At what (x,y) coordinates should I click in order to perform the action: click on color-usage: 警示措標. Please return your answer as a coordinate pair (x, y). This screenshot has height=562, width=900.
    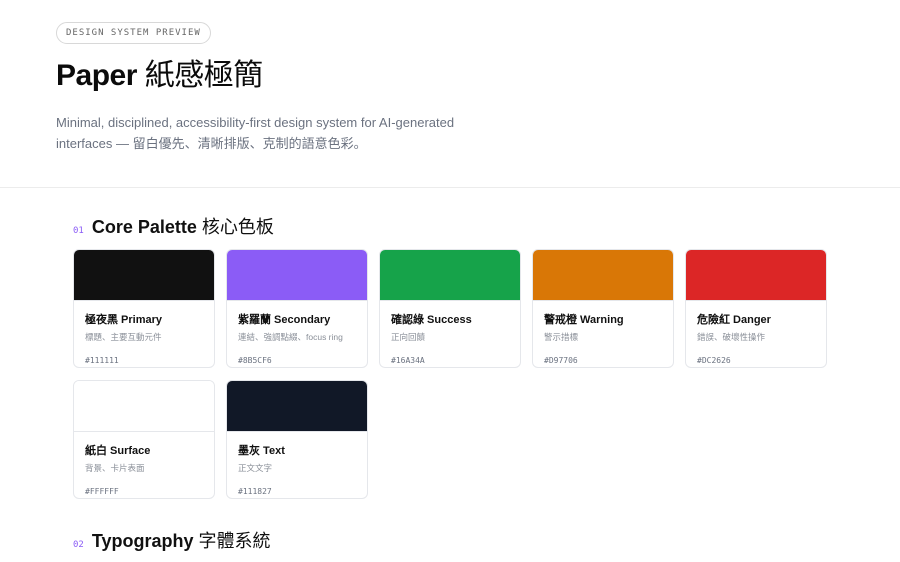
    Looking at the image, I should click on (561, 337).